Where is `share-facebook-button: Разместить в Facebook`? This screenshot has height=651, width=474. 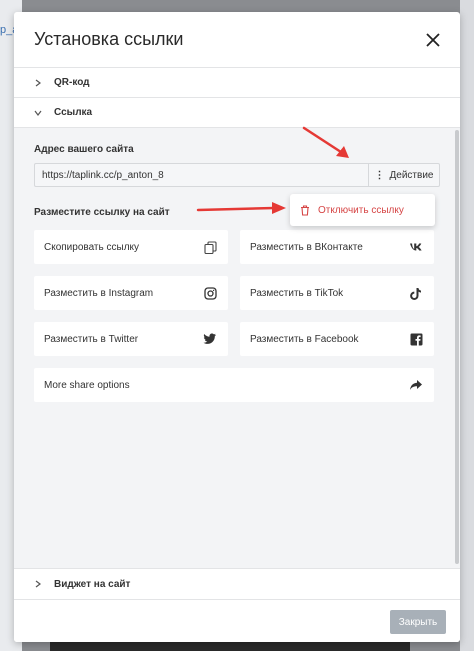 share-facebook-button: Разместить в Facebook is located at coordinates (337, 339).